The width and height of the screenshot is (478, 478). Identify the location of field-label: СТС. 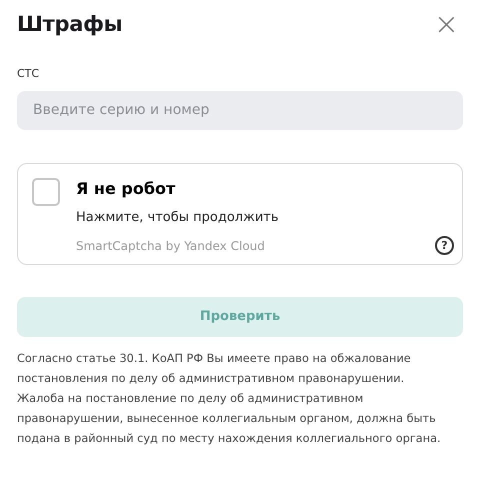
(28, 74).